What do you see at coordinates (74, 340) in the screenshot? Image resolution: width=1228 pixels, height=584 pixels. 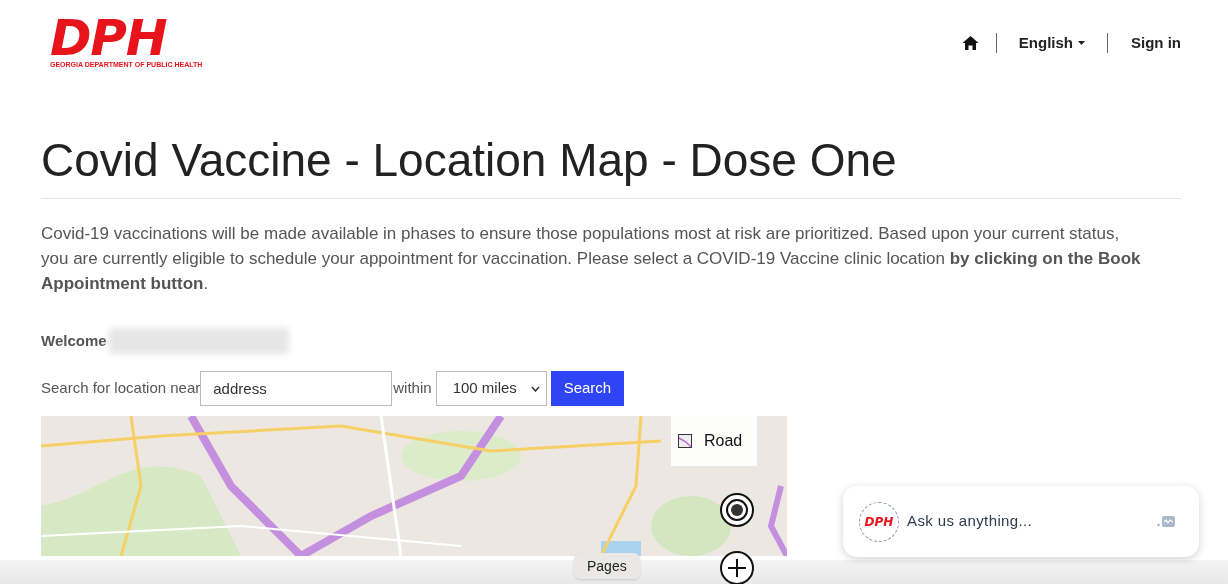 I see `welcome-label: Welcome` at bounding box center [74, 340].